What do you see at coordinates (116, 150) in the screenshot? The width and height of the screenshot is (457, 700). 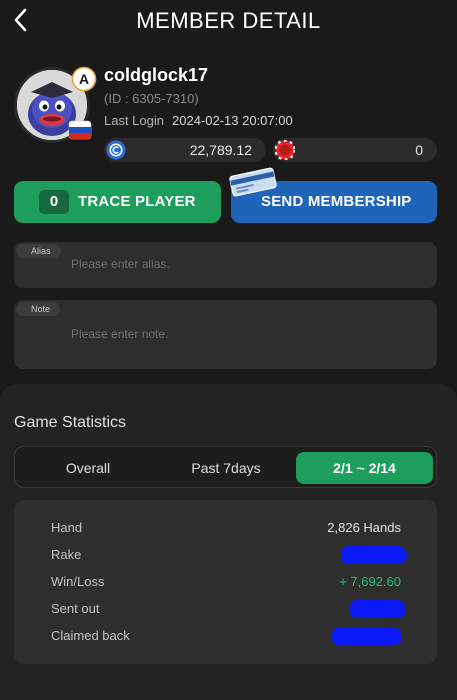 I see `blue-chip-icon` at bounding box center [116, 150].